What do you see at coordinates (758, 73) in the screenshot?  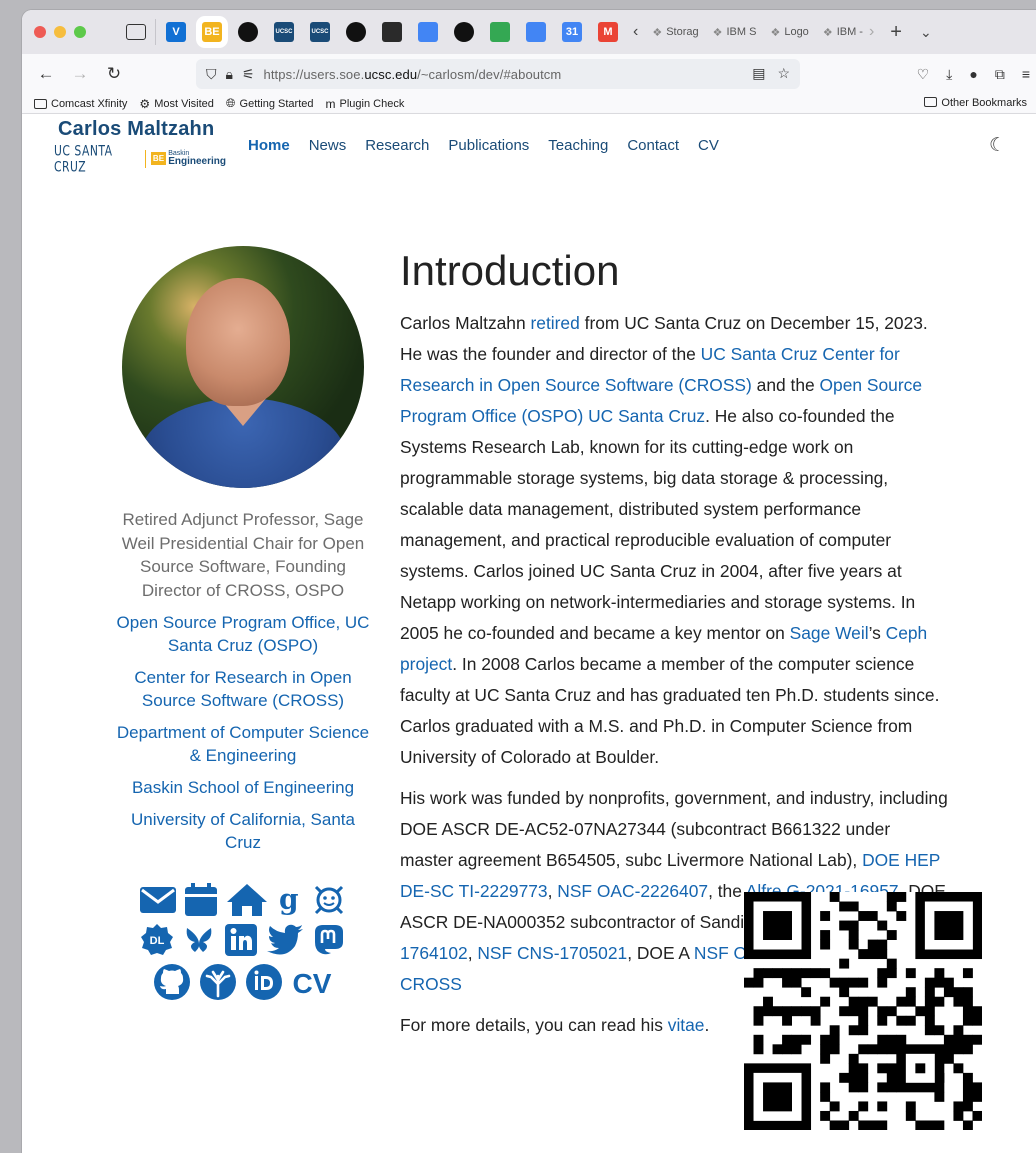 I see `reader-view-icon: ▤` at bounding box center [758, 73].